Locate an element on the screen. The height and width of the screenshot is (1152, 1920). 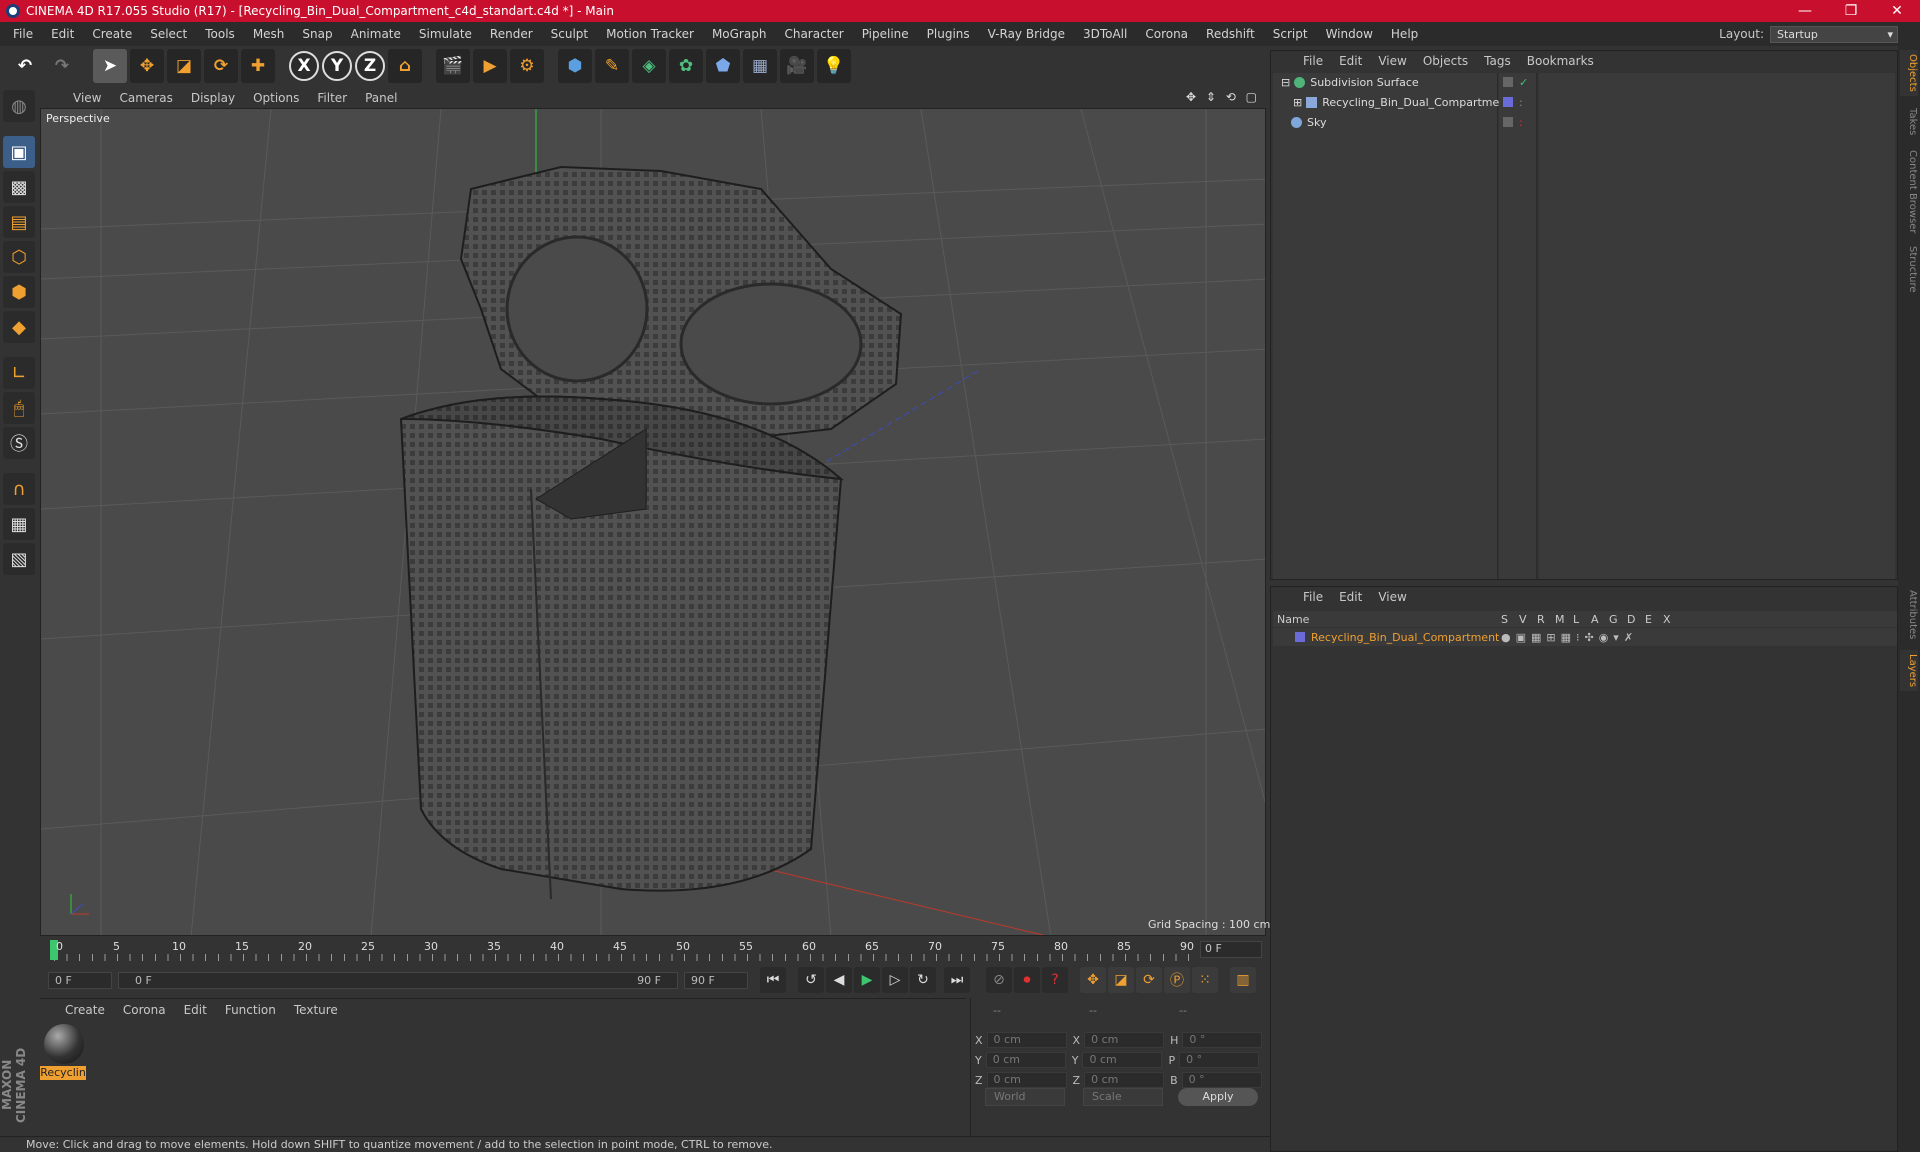
material-menu-create: Create is located at coordinates (85, 1010).